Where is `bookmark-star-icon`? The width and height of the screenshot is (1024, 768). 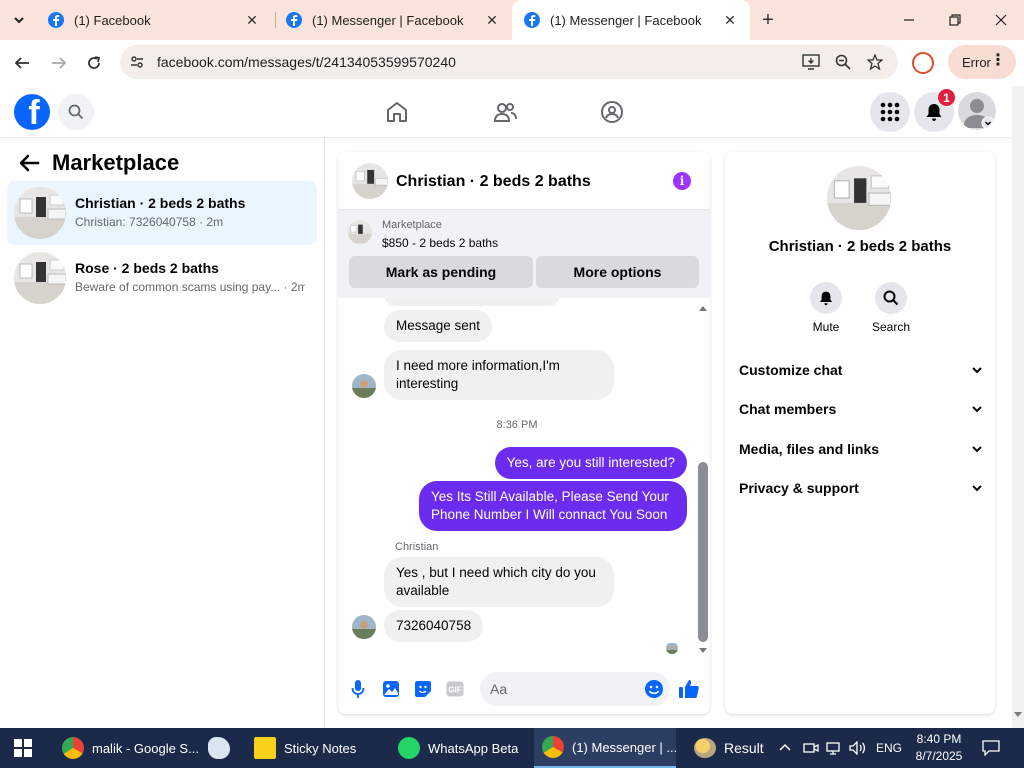 bookmark-star-icon is located at coordinates (875, 62).